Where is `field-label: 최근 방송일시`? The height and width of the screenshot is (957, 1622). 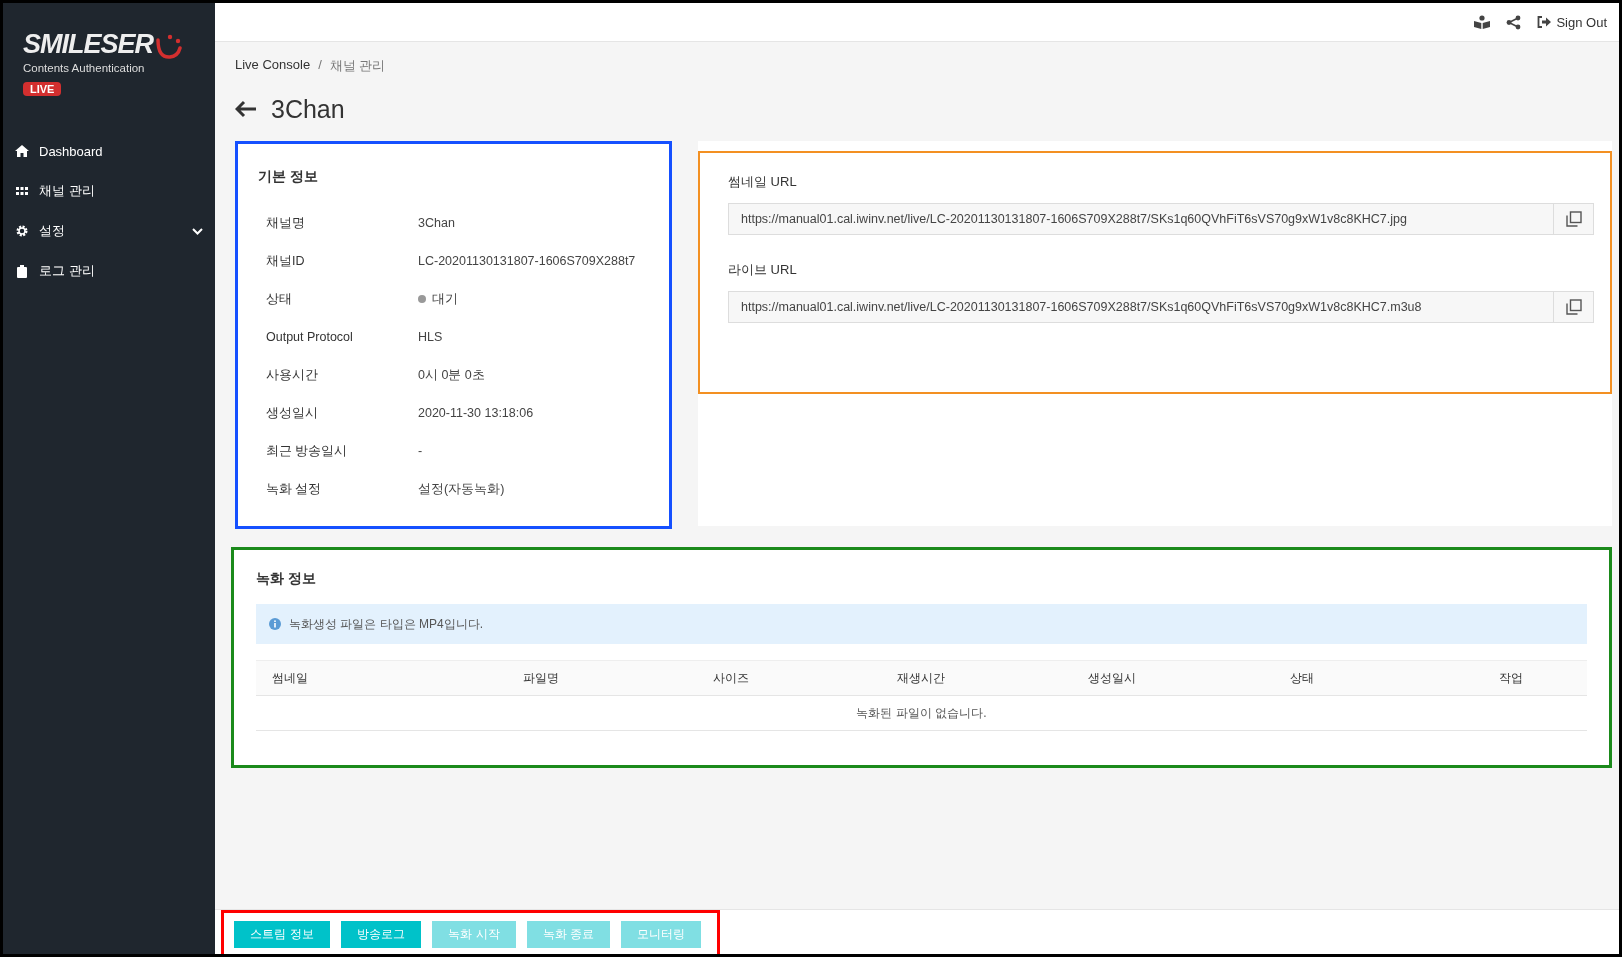
field-label: 최근 방송일시 is located at coordinates (307, 451).